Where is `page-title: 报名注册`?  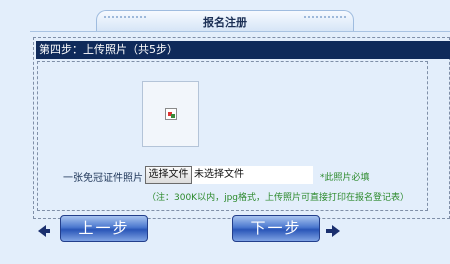 page-title: 报名注册 is located at coordinates (225, 22).